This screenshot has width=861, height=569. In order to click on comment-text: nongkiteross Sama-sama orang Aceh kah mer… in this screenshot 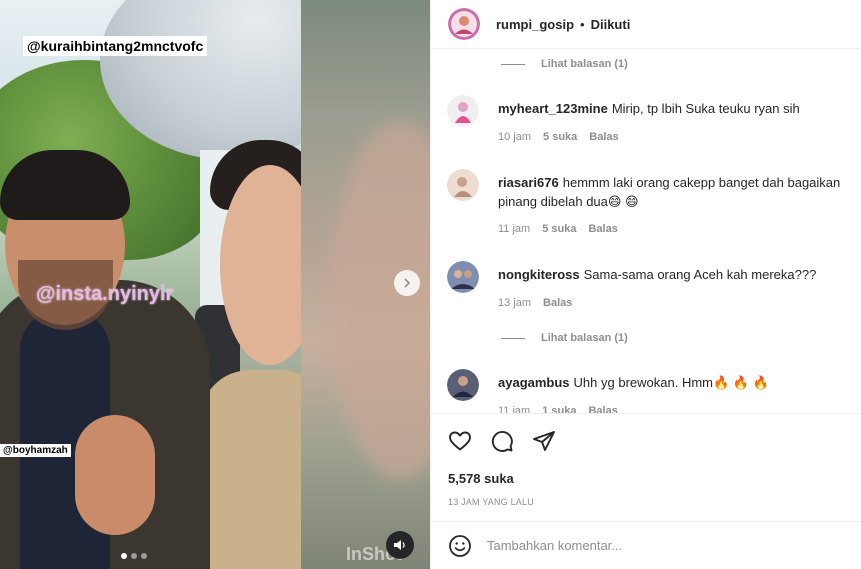, I will do `click(679, 274)`.